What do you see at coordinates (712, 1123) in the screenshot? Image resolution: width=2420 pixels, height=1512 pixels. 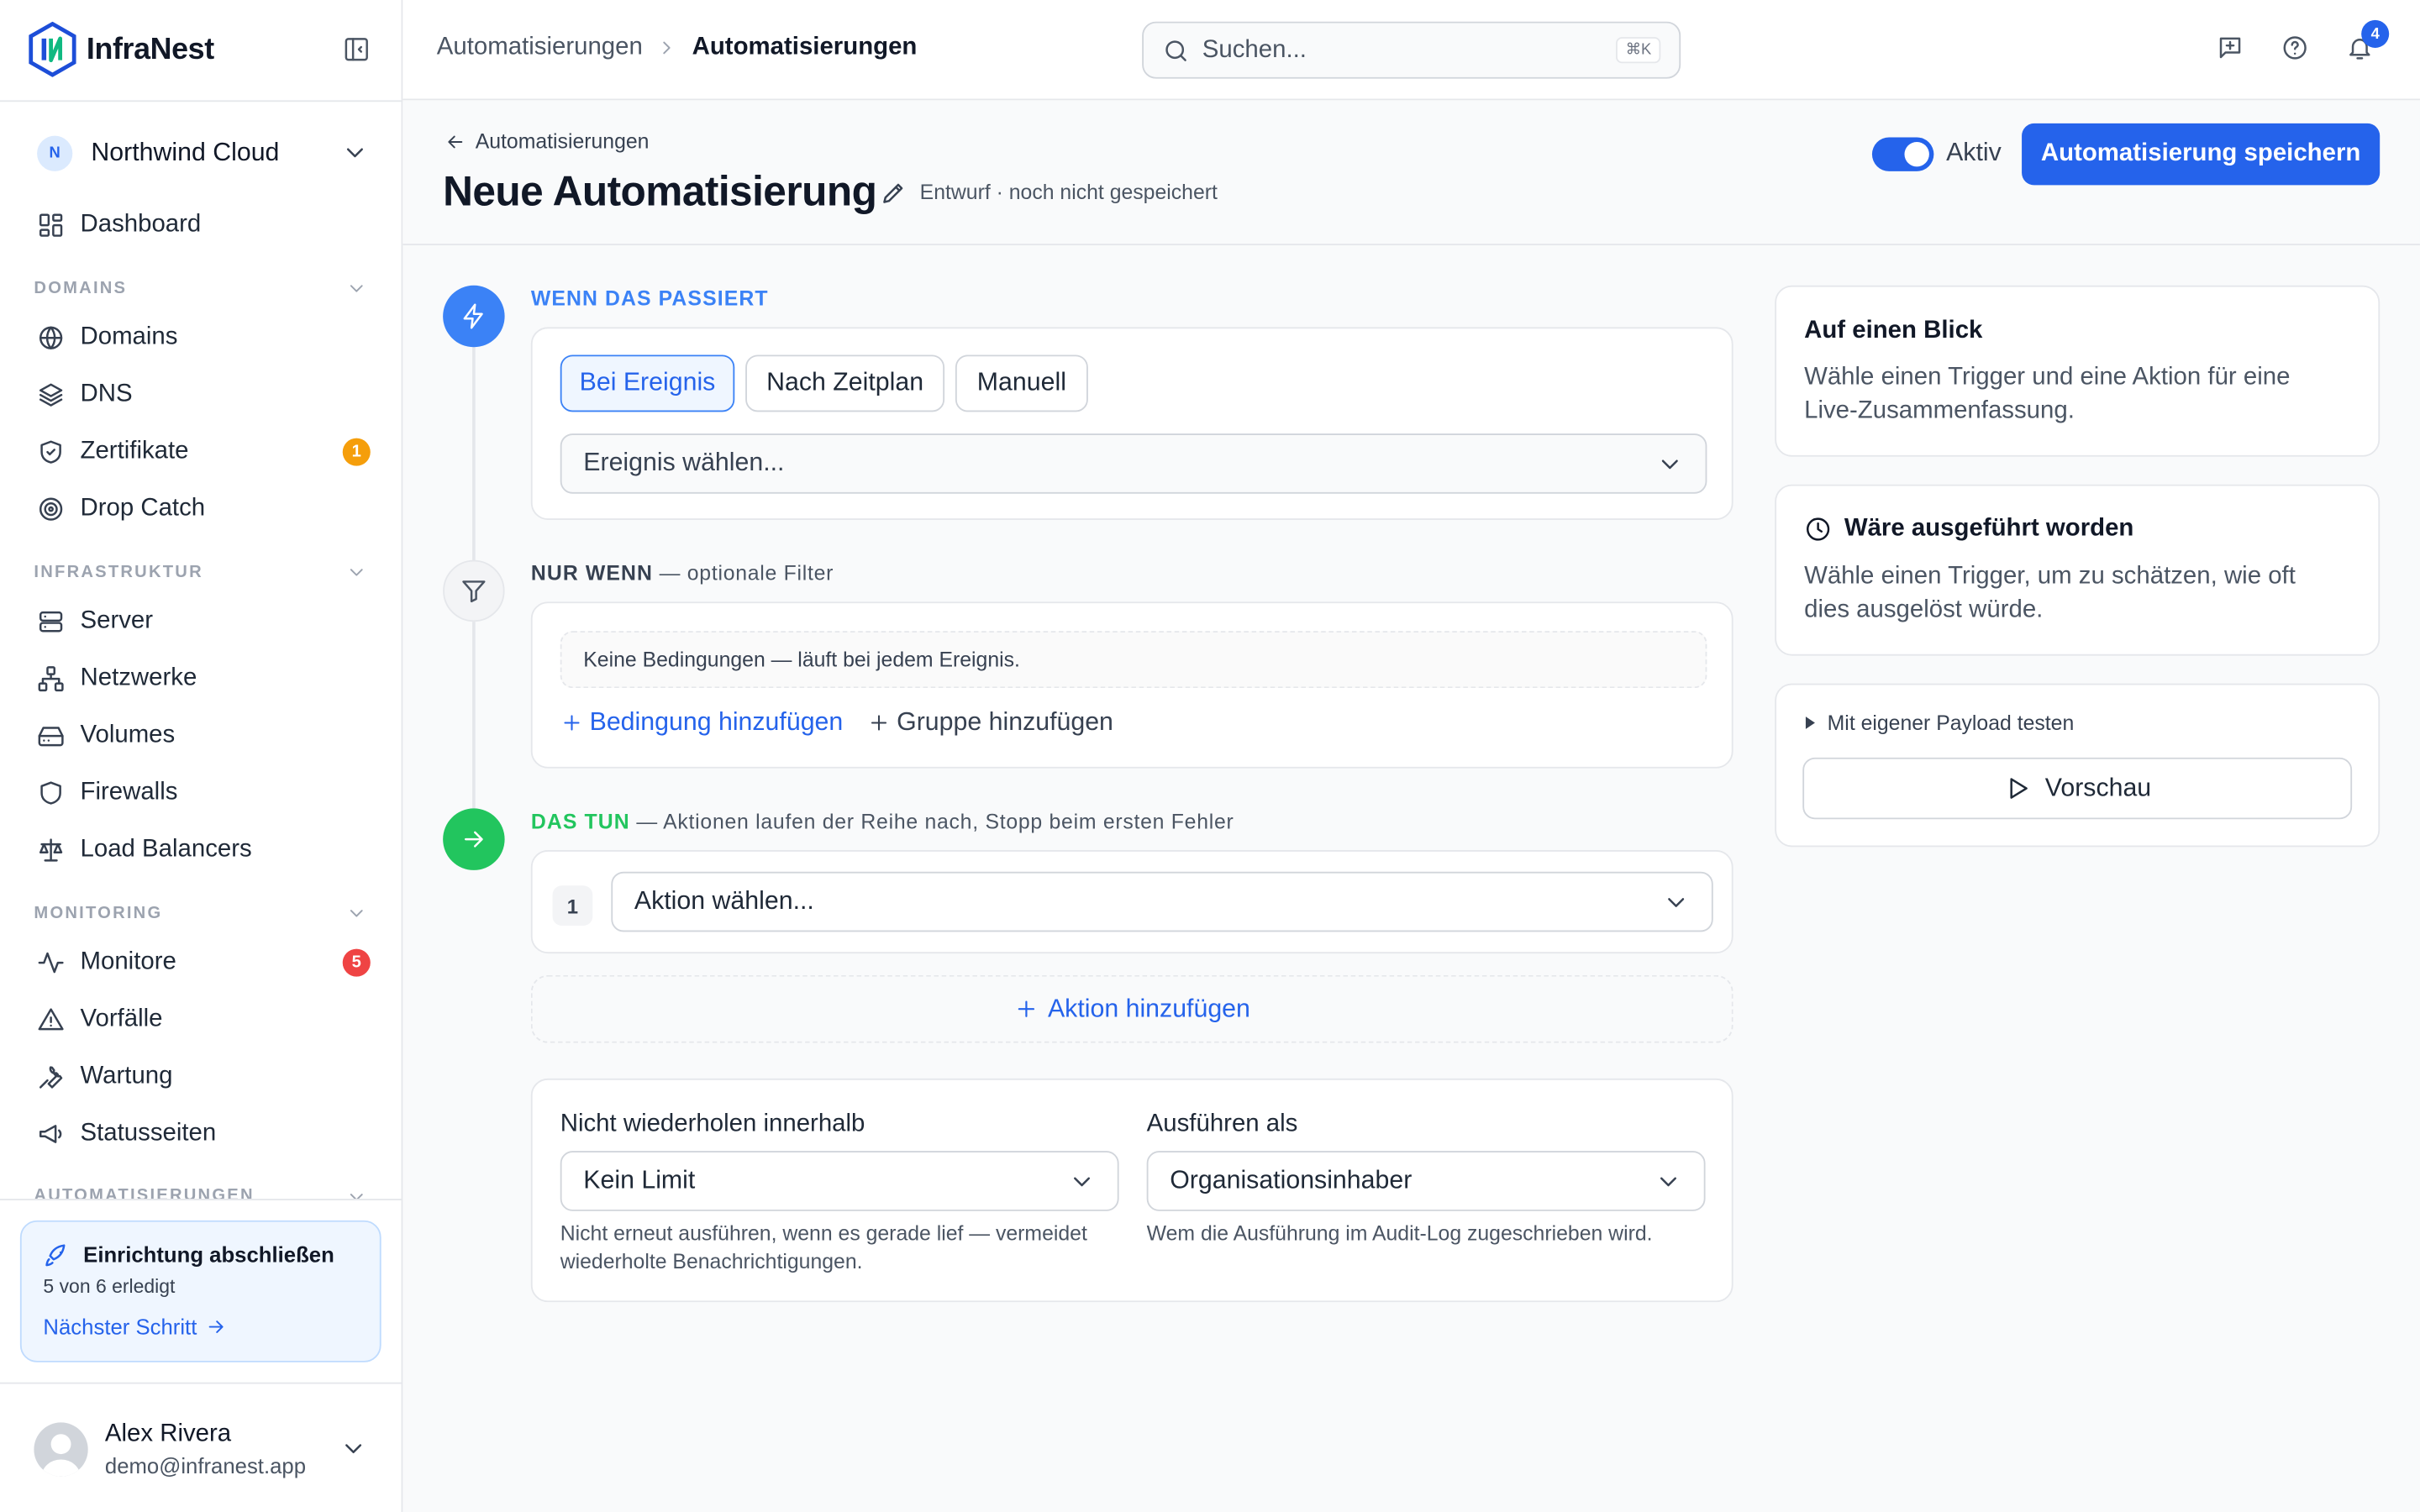 I see `throttle-label: Nicht wiederholen innerhalb` at bounding box center [712, 1123].